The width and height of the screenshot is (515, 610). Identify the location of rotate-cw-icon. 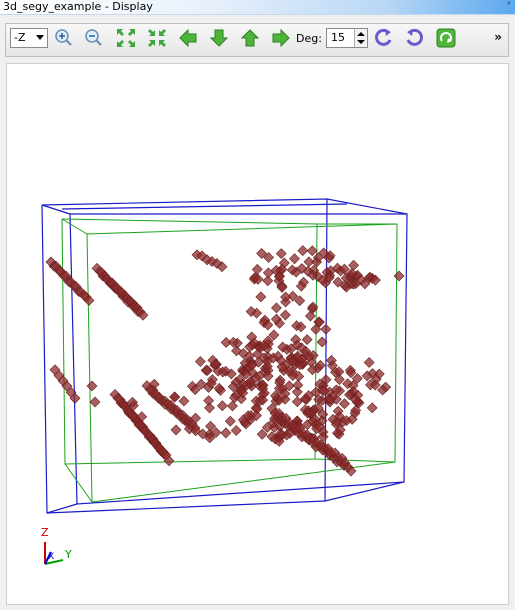
(414, 38).